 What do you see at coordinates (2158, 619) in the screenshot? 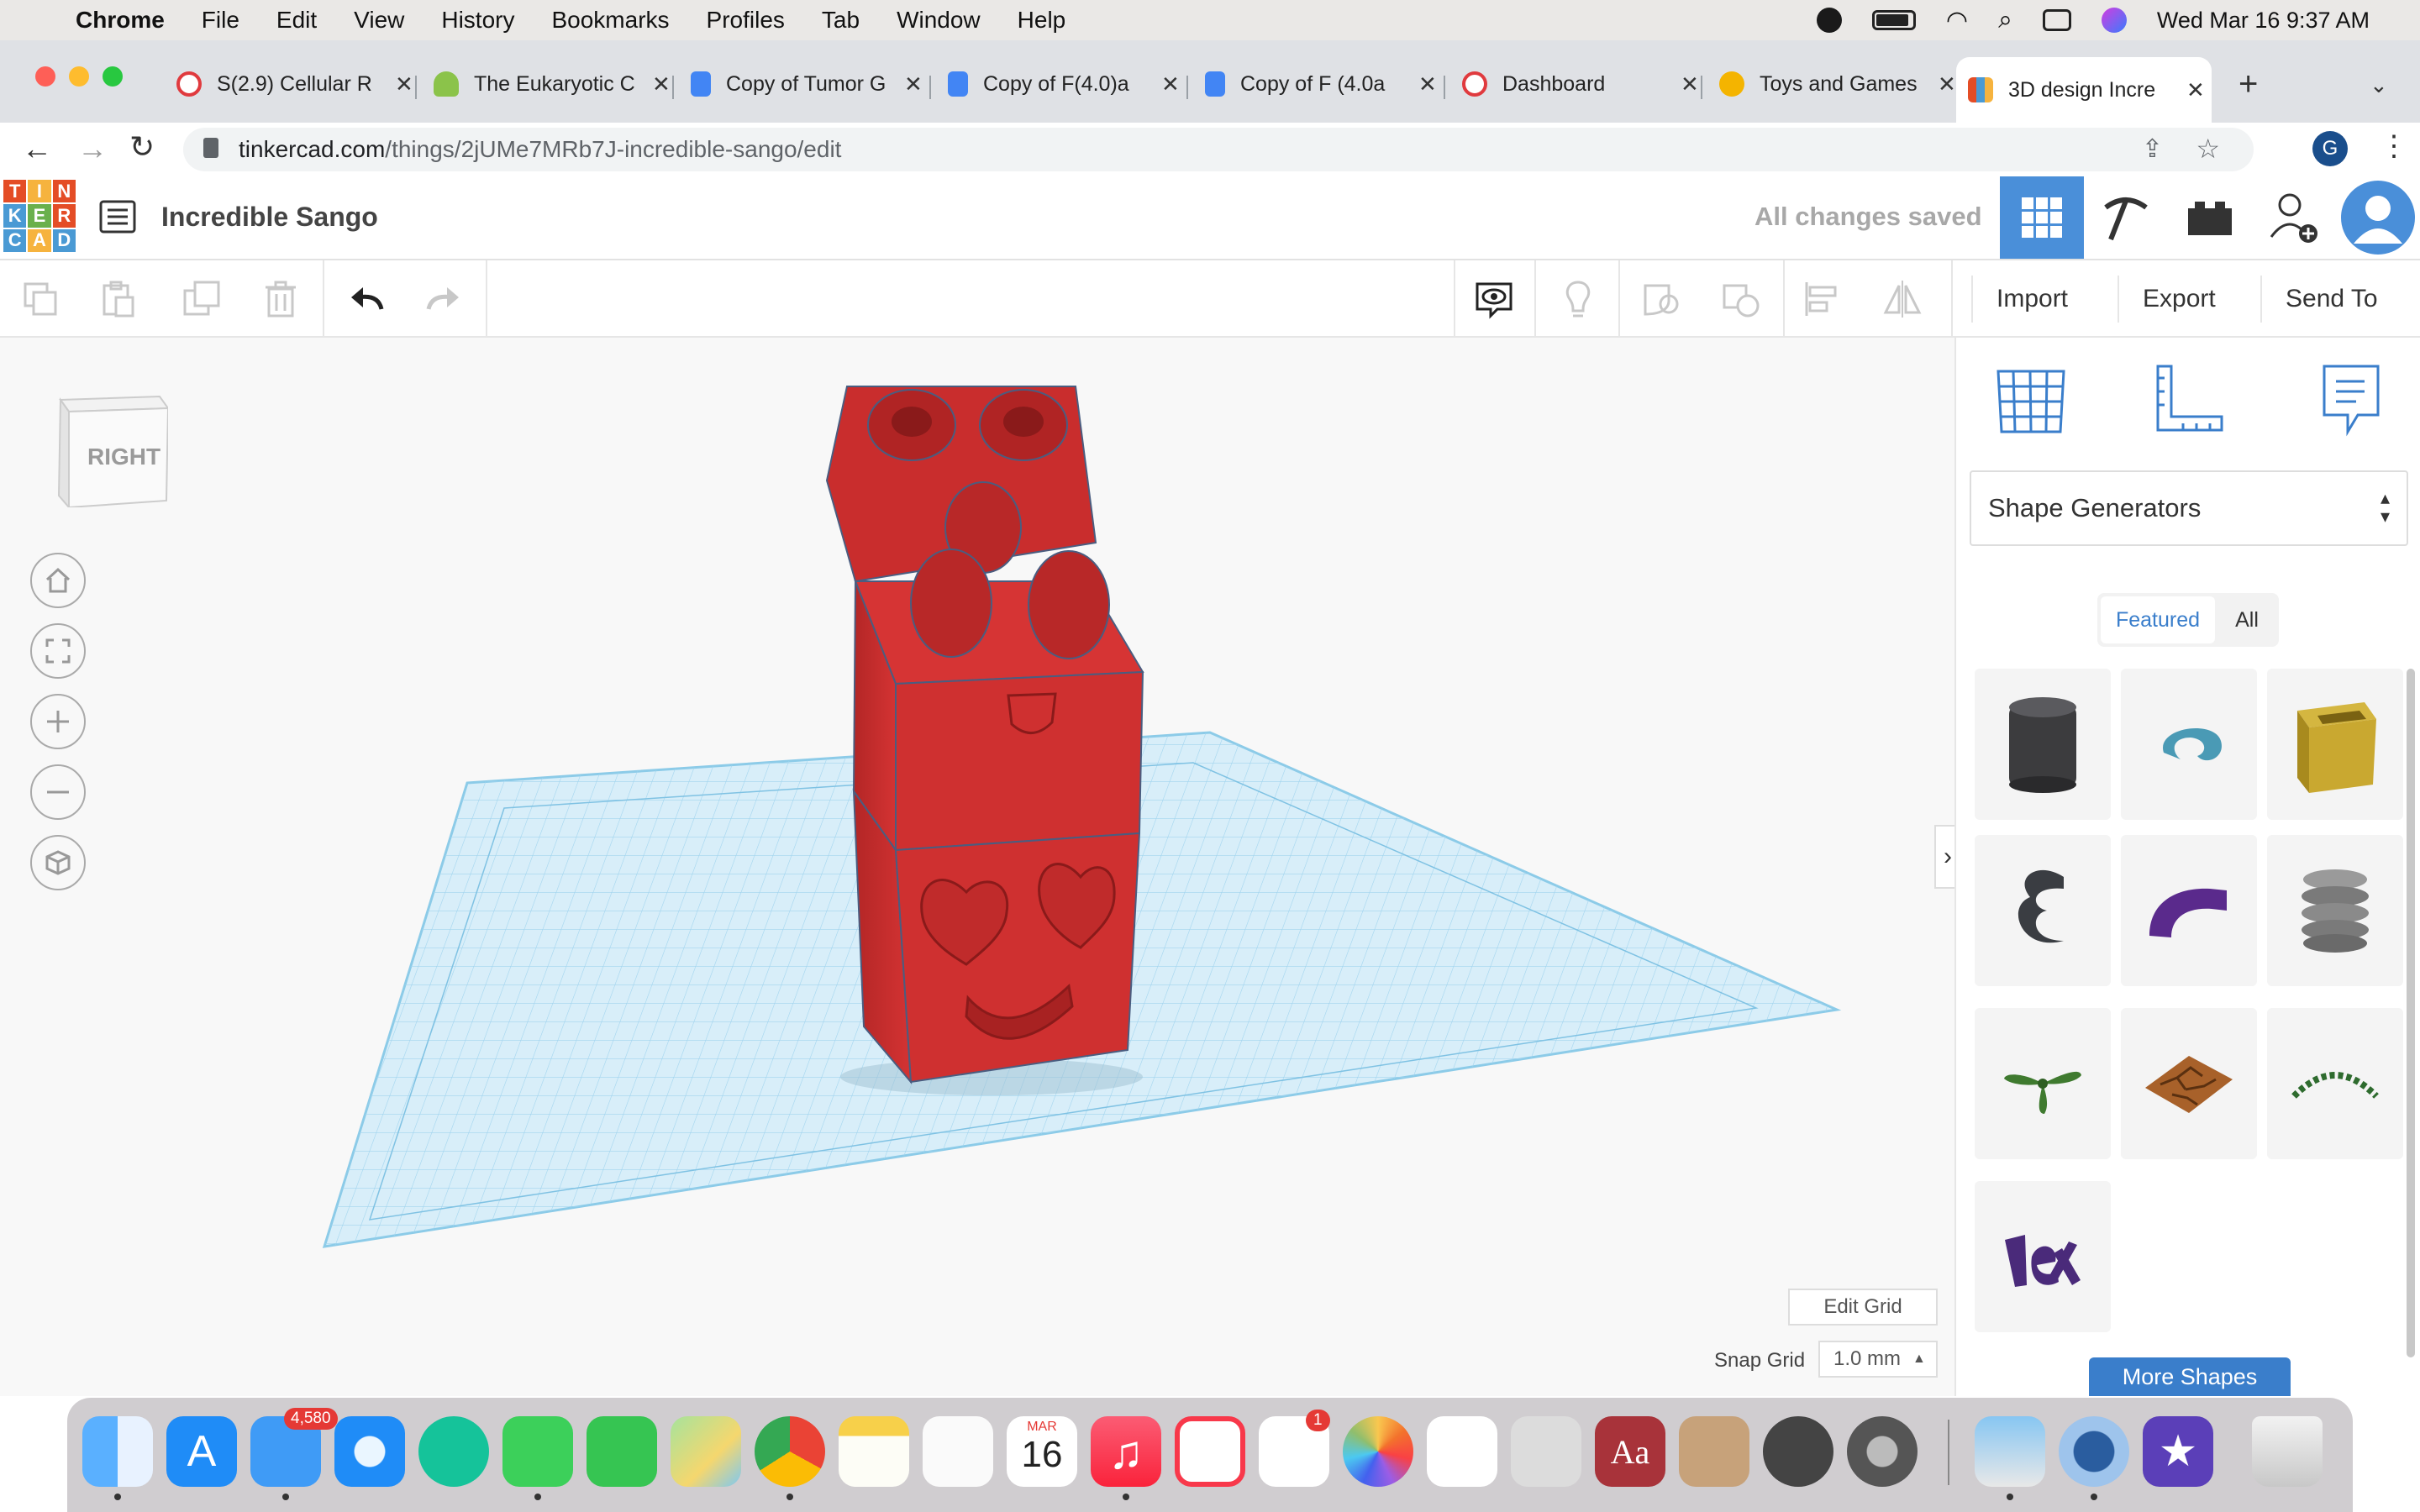
I see `tab-featured: Featured` at bounding box center [2158, 619].